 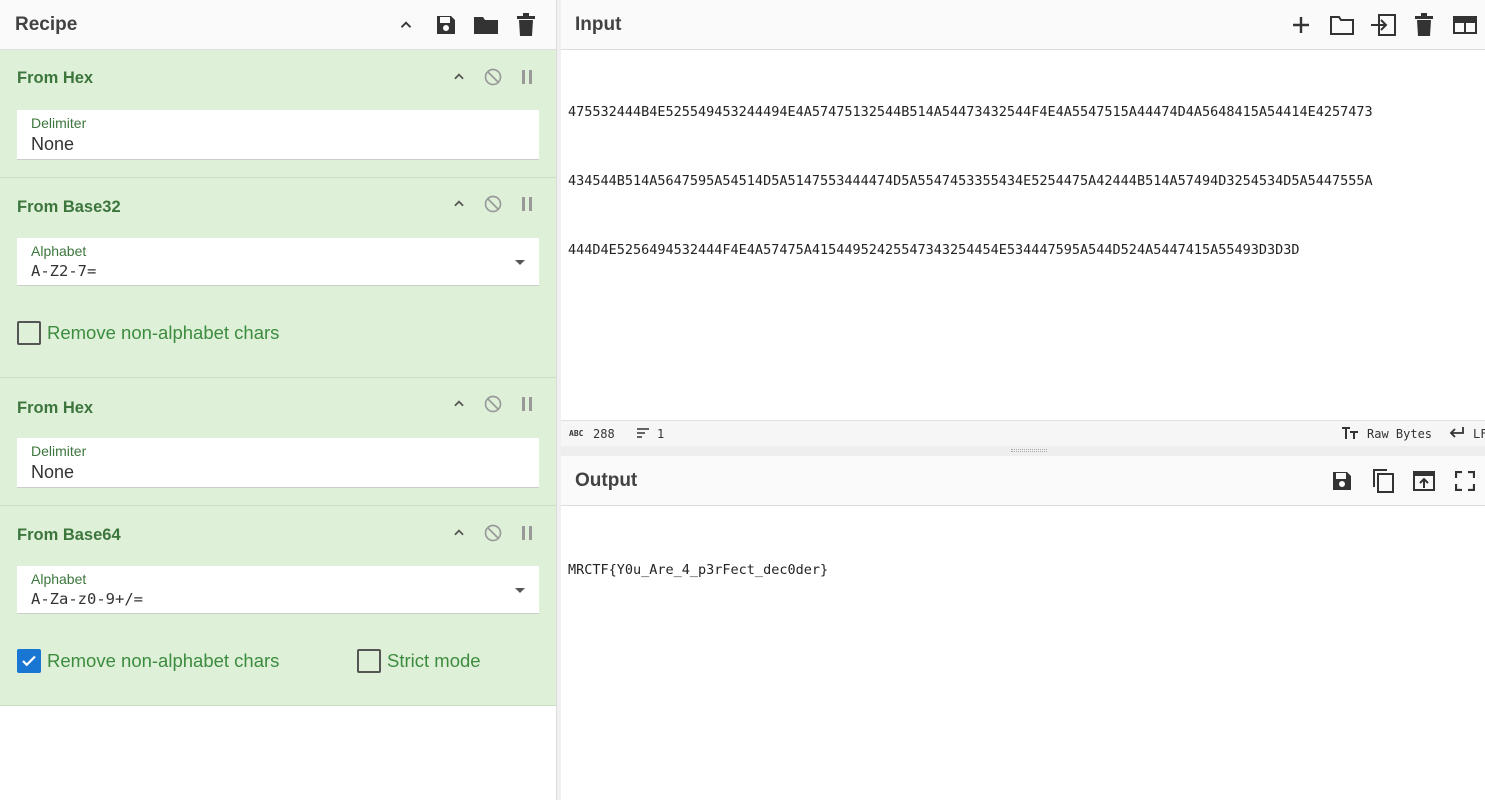 I want to click on checkbox-label: Strict mode, so click(x=434, y=660).